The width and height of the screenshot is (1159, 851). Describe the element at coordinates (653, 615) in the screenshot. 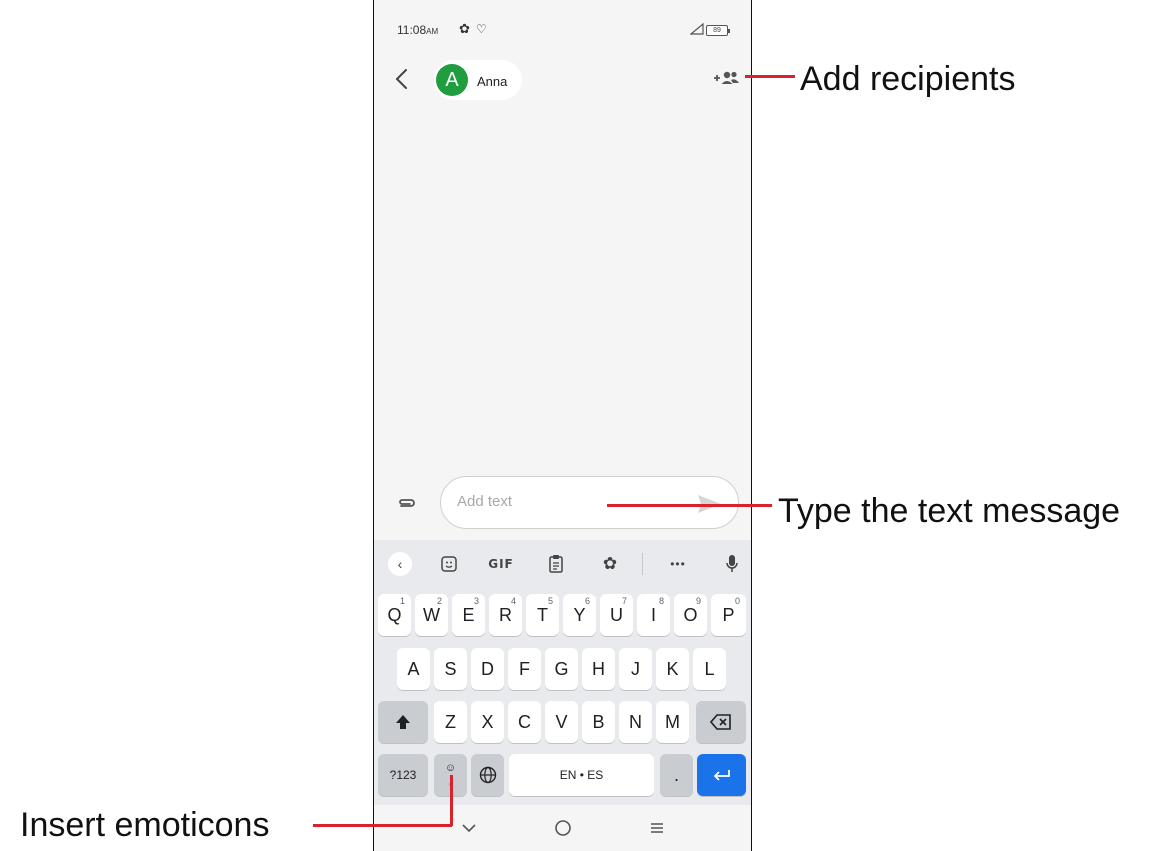

I see `key-i: I8` at that location.